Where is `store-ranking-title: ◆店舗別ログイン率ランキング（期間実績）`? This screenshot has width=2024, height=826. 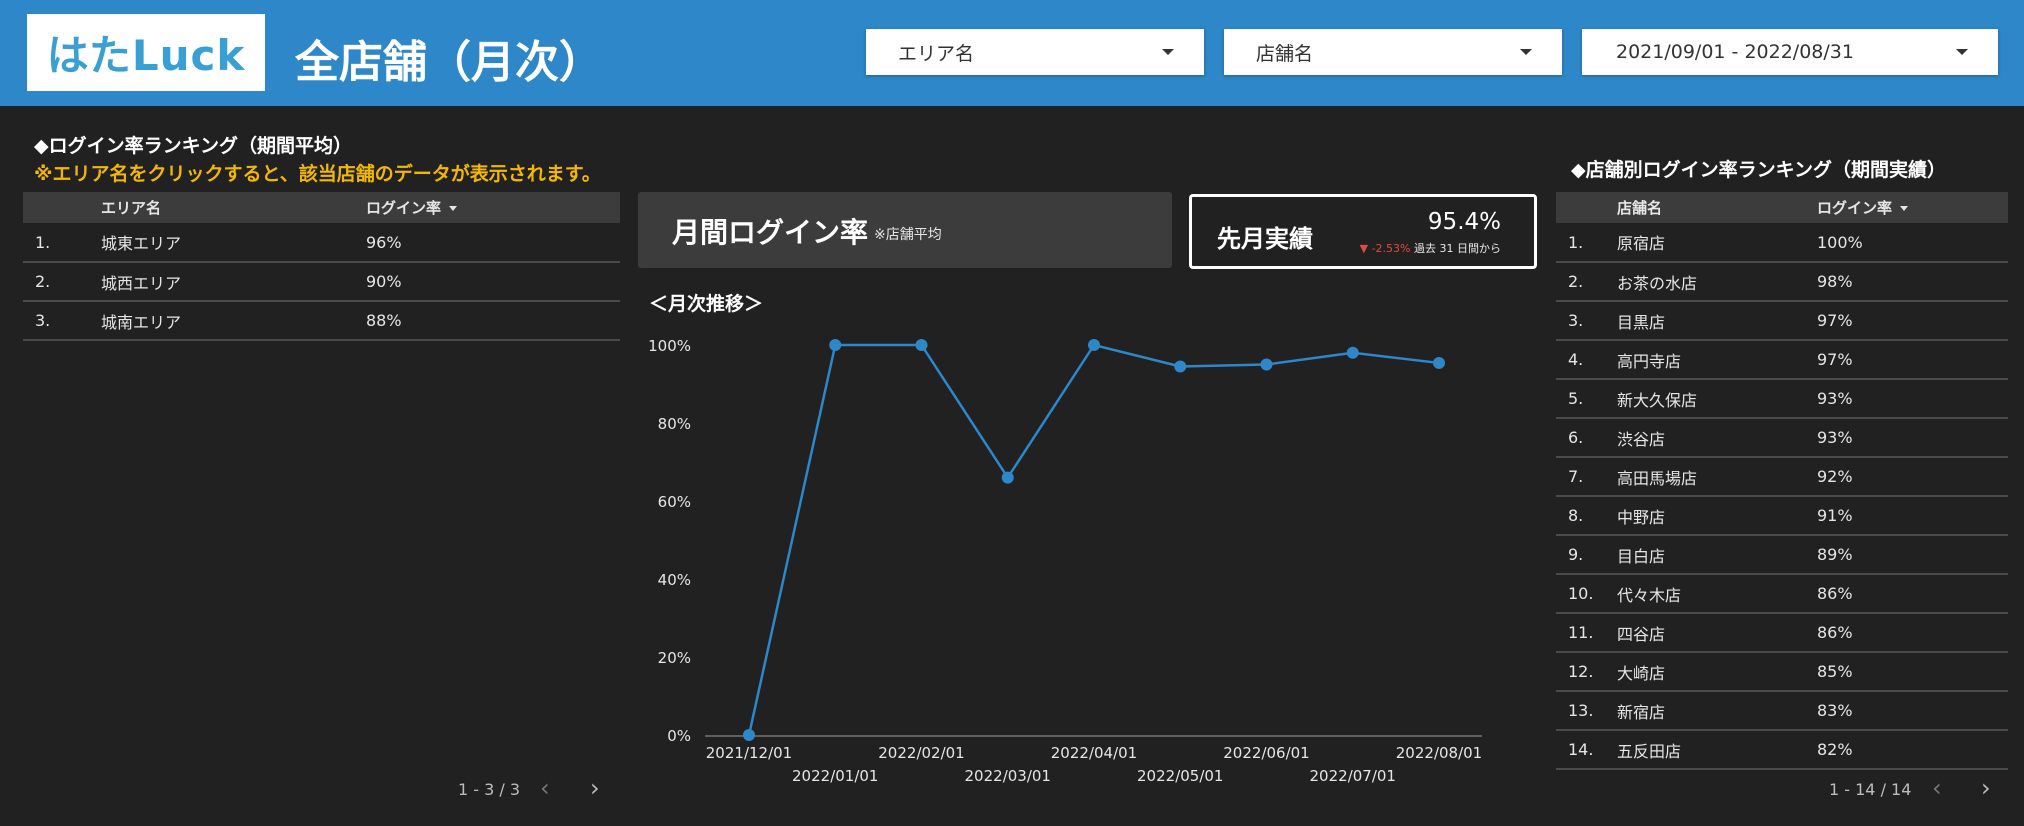
store-ranking-title: ◆店舗別ログイン率ランキング（期間実績） is located at coordinates (1759, 170).